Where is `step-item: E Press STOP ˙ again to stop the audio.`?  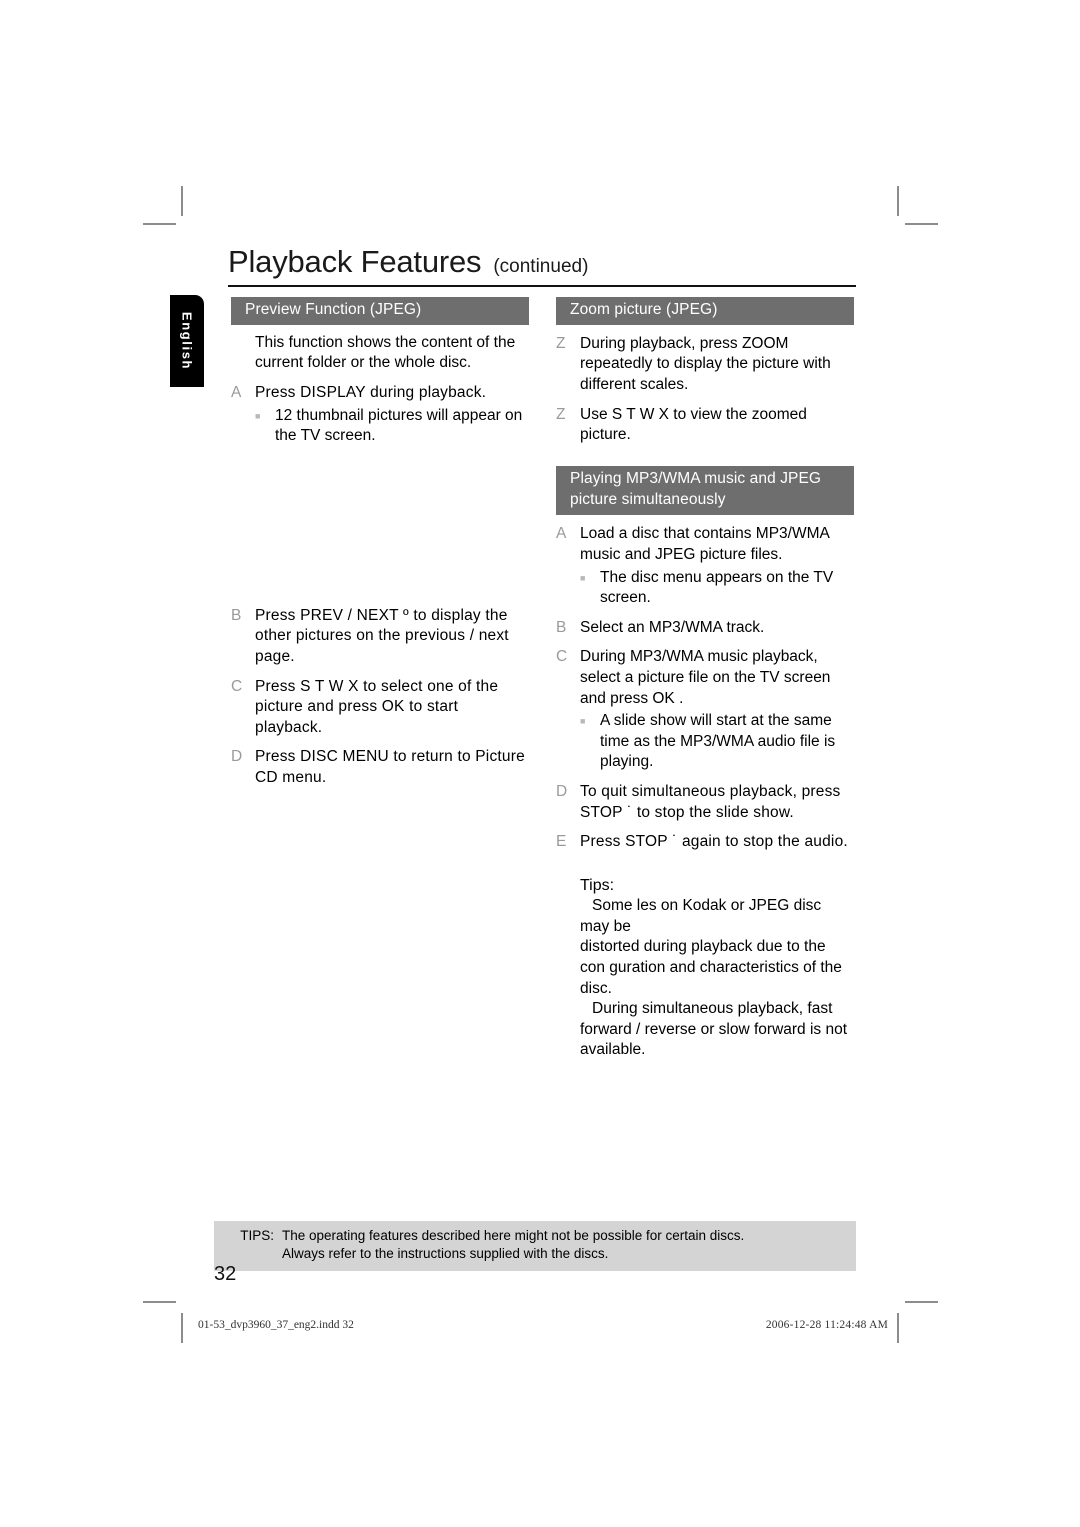
step-item: E Press STOP ˙ again to stop the audio. is located at coordinates (705, 842).